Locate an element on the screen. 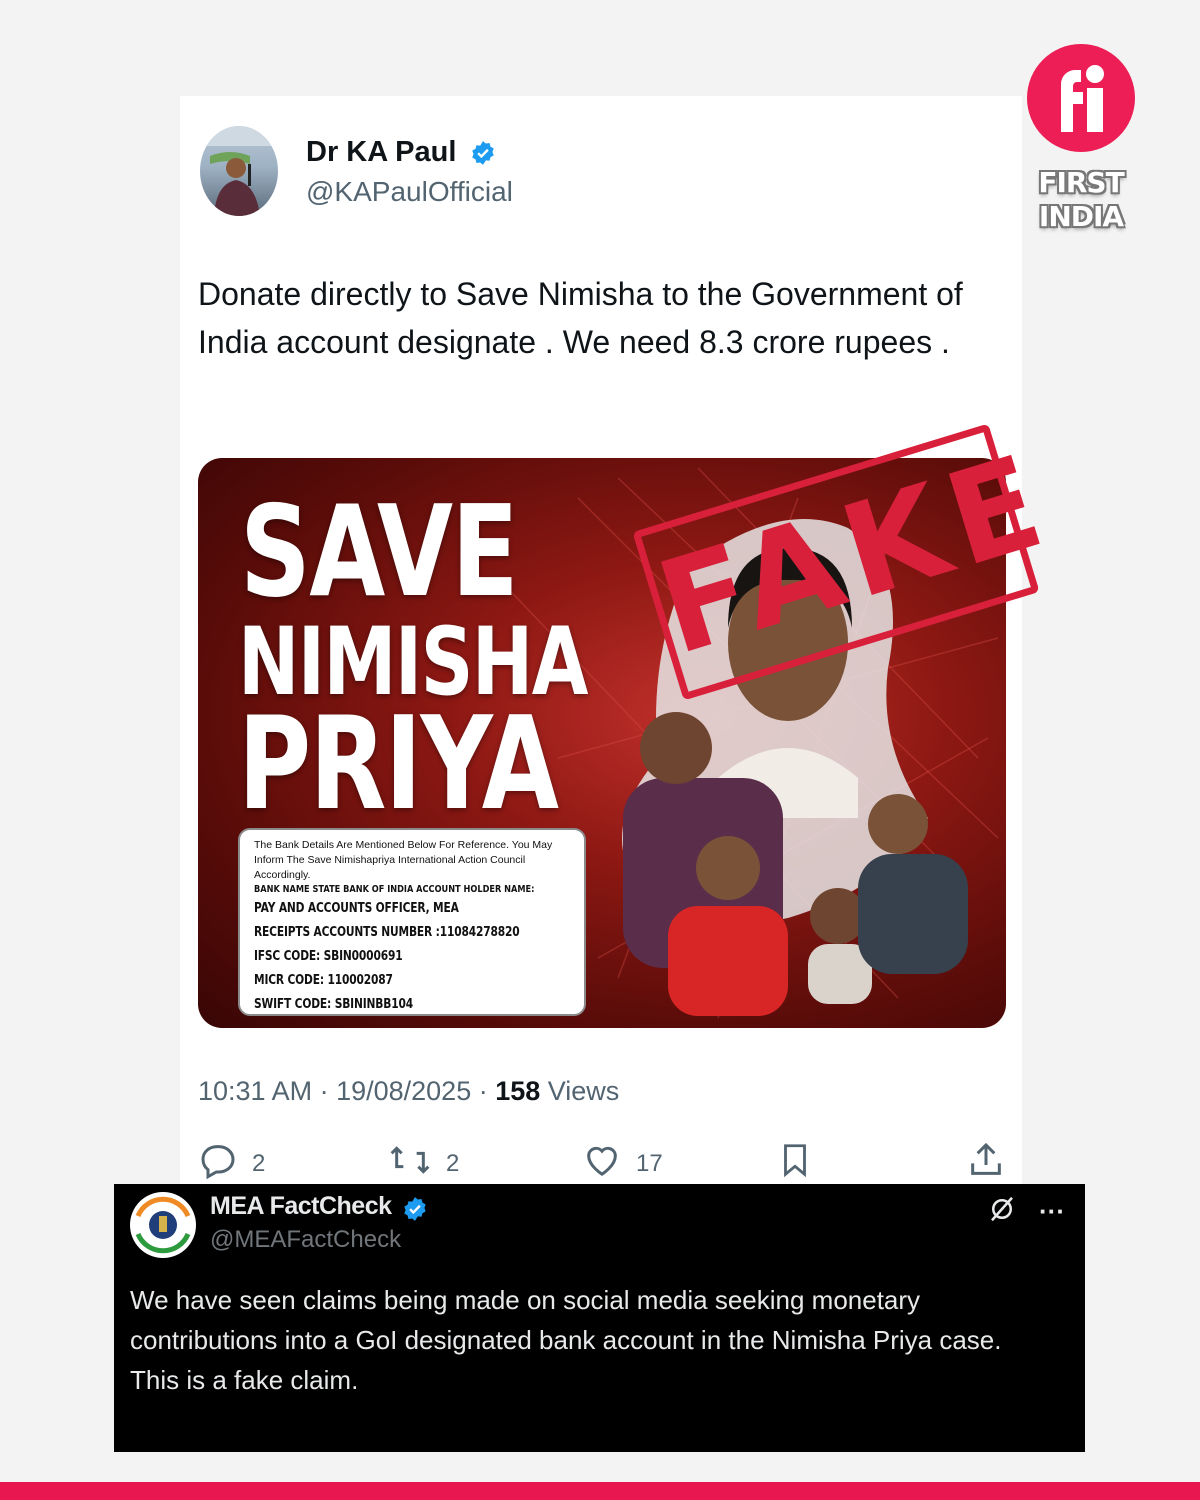  tweet-actions: 2 2 17 is located at coordinates (602, 1162).